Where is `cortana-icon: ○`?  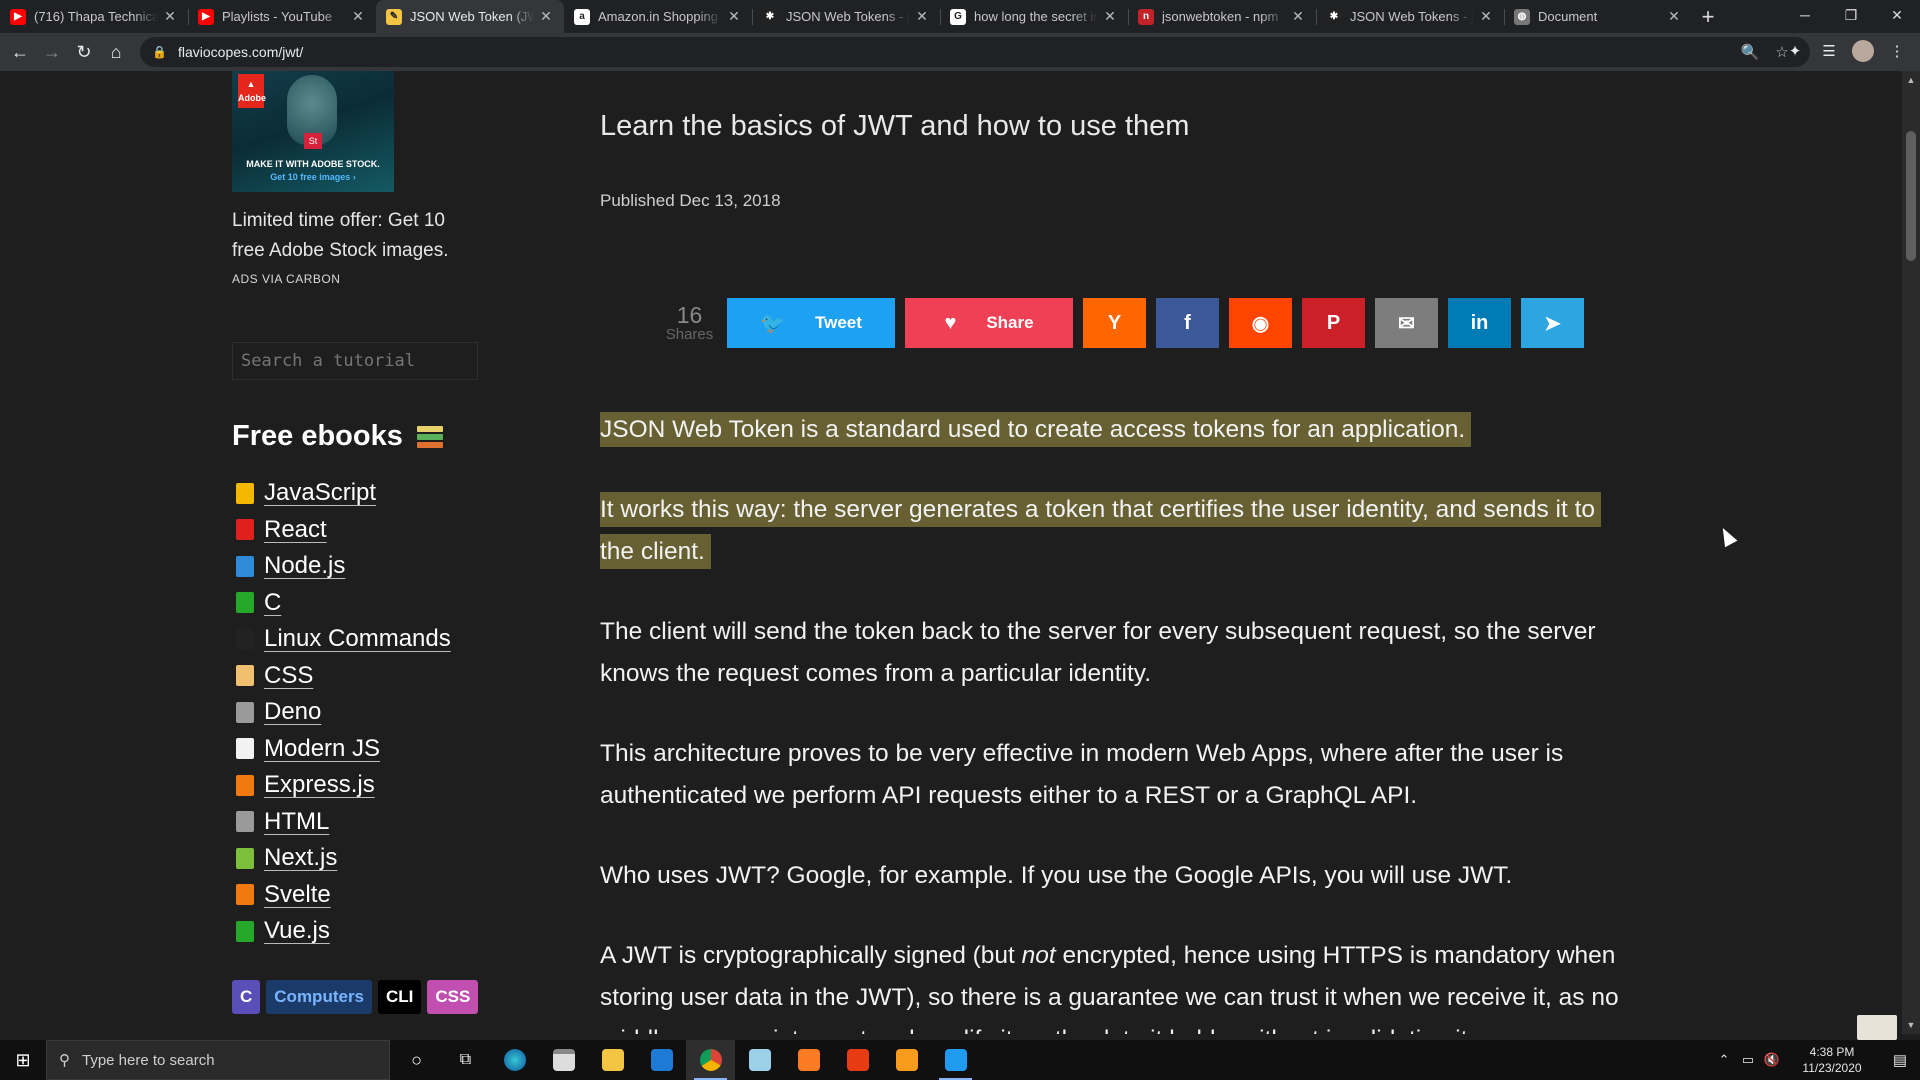 cortana-icon: ○ is located at coordinates (416, 1060).